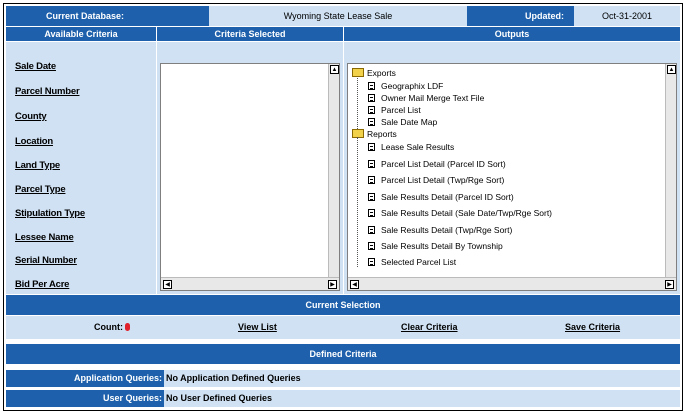  I want to click on save-criteria-link: Save Criteria, so click(592, 327).